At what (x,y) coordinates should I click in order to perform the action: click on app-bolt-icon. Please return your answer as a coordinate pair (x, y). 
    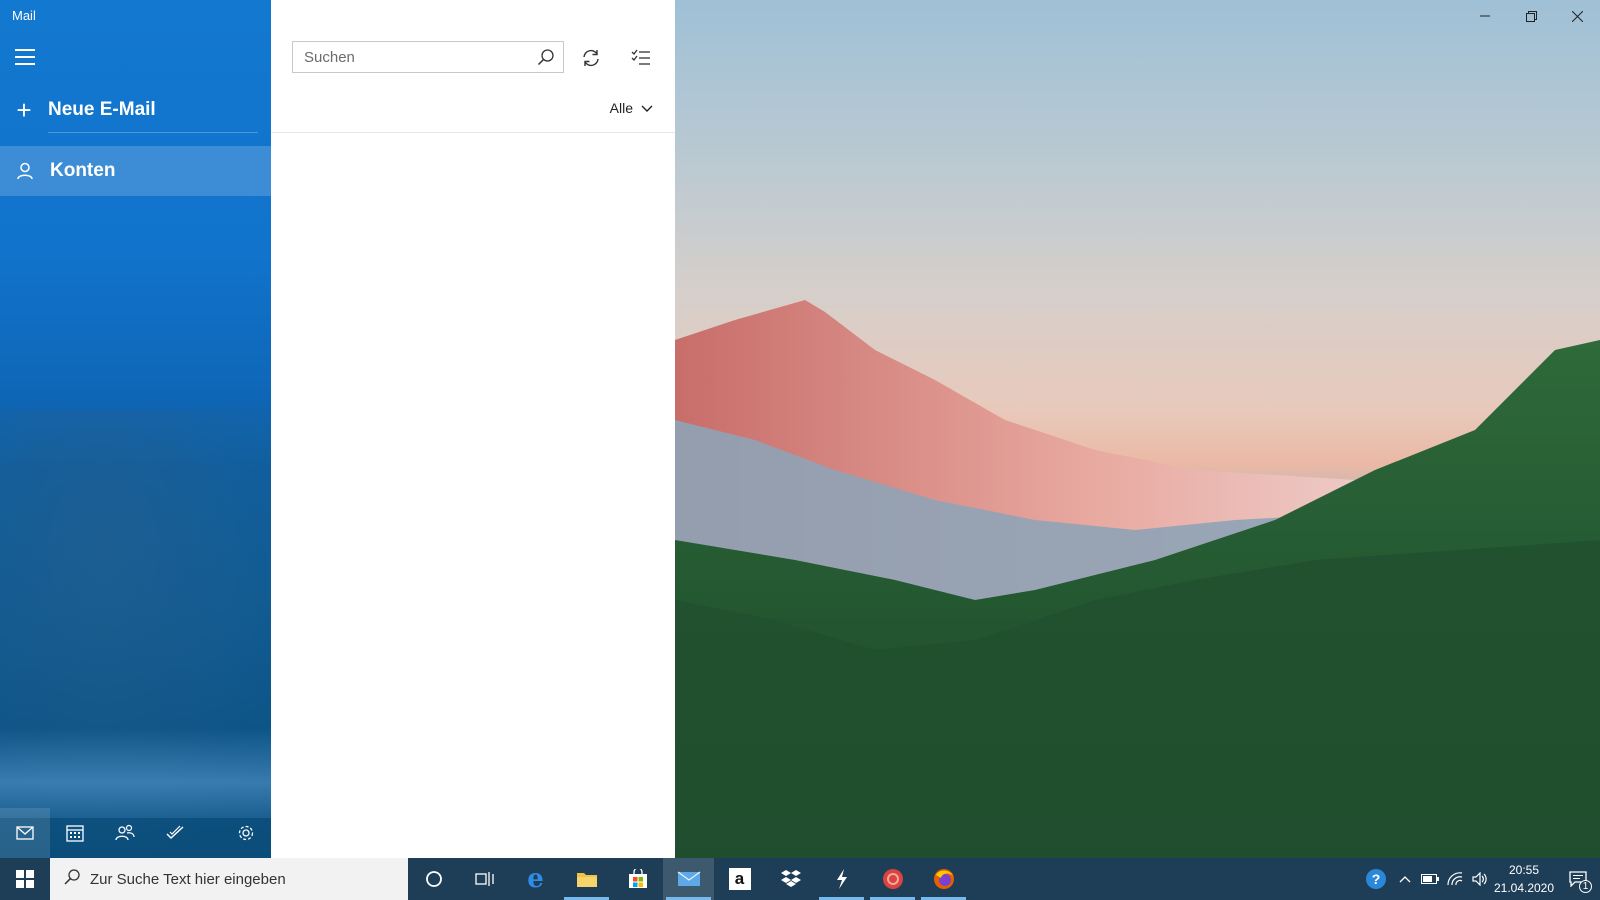
    Looking at the image, I should click on (841, 879).